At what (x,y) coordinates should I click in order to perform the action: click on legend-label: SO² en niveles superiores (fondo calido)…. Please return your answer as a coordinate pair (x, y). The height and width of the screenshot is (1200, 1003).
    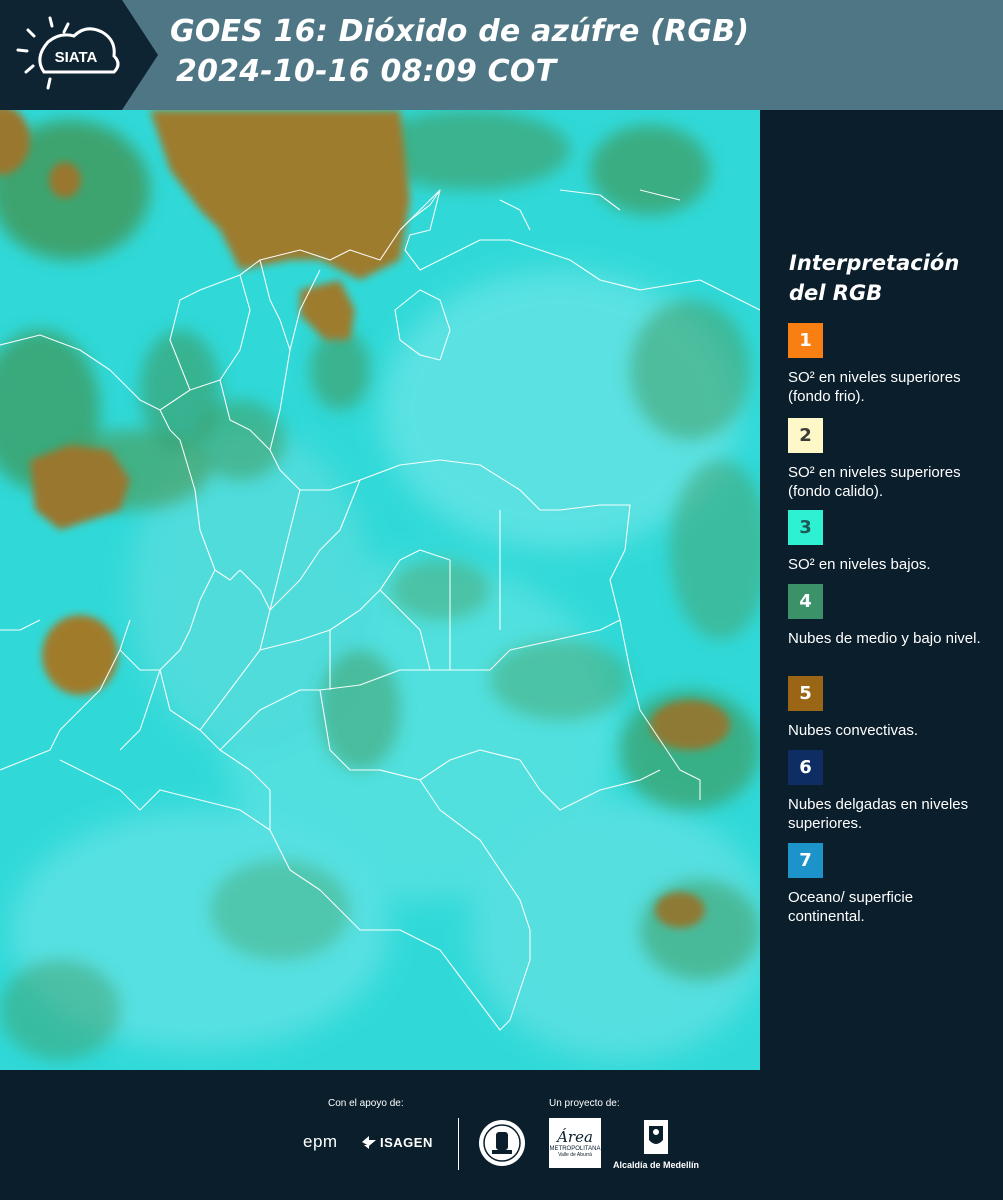
    Looking at the image, I should click on (874, 482).